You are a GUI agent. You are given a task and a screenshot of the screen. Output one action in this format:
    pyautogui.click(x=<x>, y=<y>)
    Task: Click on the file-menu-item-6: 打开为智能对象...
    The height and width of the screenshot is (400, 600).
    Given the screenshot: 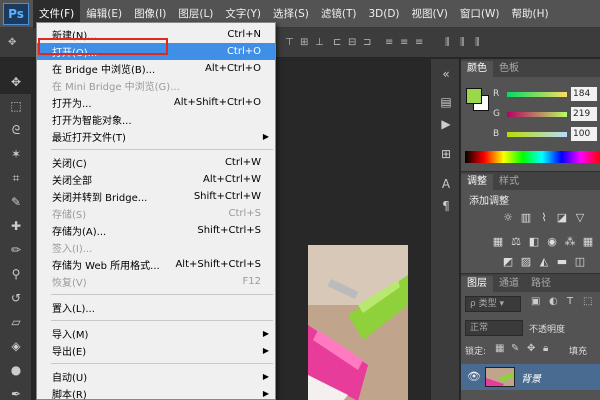 What is the action you would take?
    pyautogui.click(x=156, y=119)
    